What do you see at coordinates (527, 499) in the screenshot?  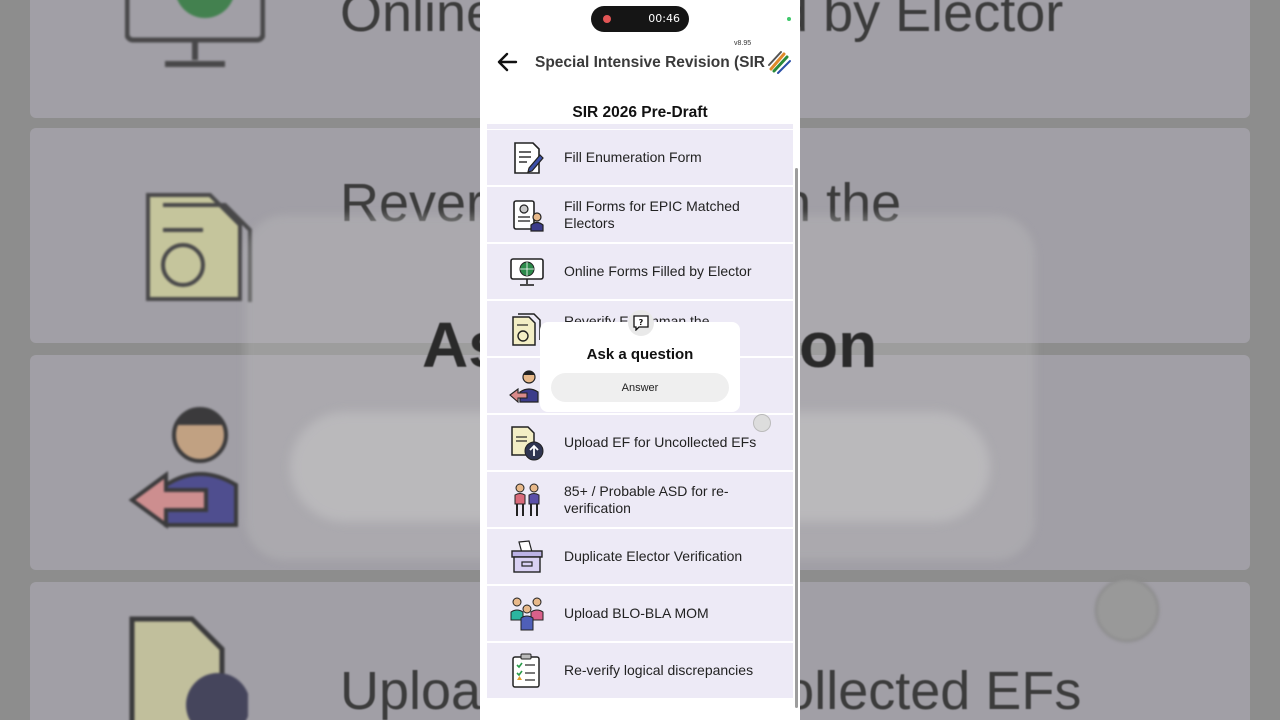 I see `elderly-couple-icon` at bounding box center [527, 499].